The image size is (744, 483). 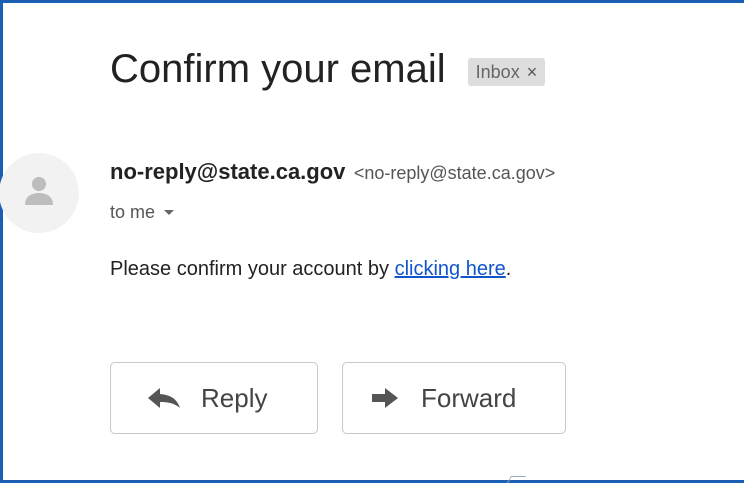 What do you see at coordinates (278, 69) in the screenshot?
I see `email-subject: Confirm your email` at bounding box center [278, 69].